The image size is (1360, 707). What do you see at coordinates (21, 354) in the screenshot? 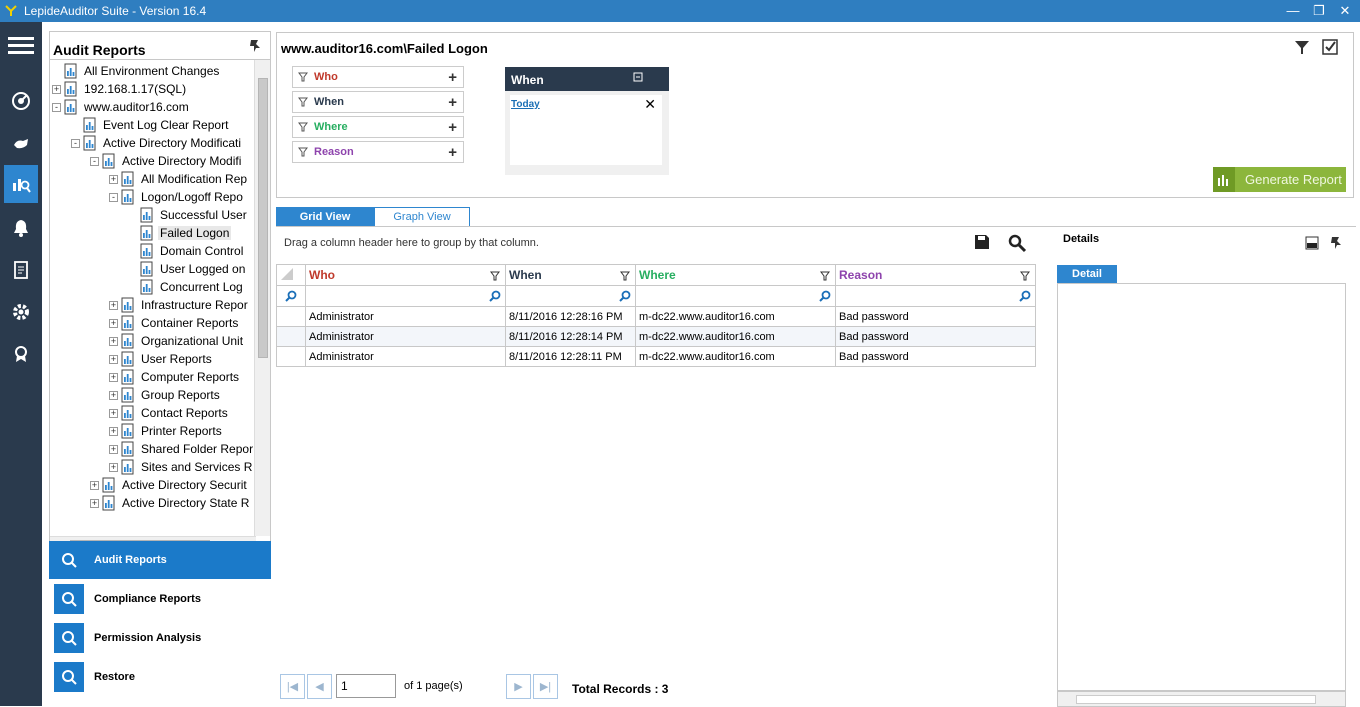
I see `license-icon` at bounding box center [21, 354].